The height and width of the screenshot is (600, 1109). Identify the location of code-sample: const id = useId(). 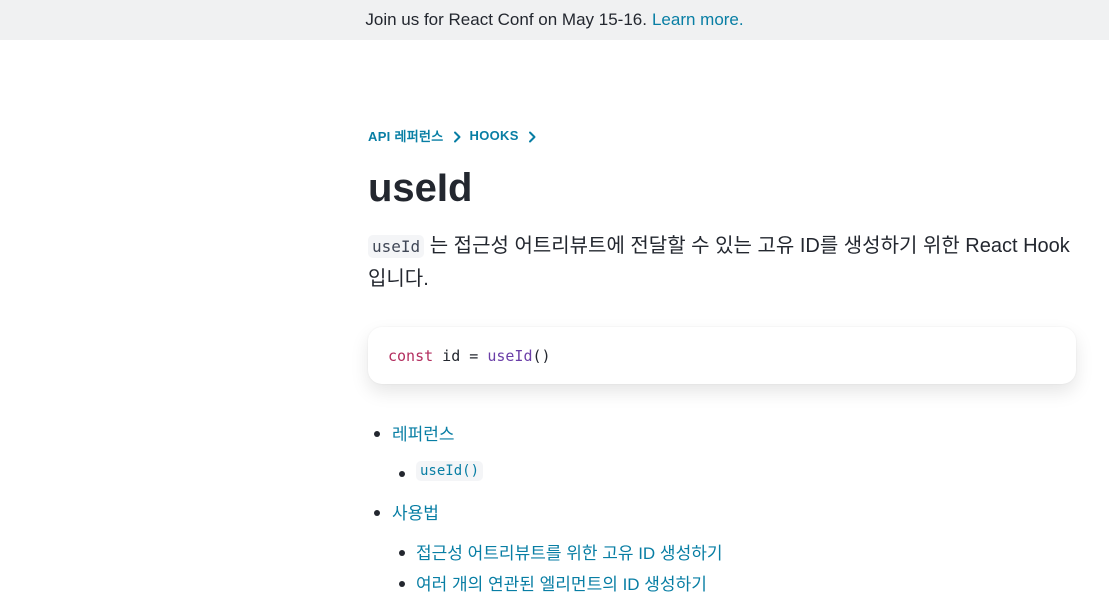
(722, 355).